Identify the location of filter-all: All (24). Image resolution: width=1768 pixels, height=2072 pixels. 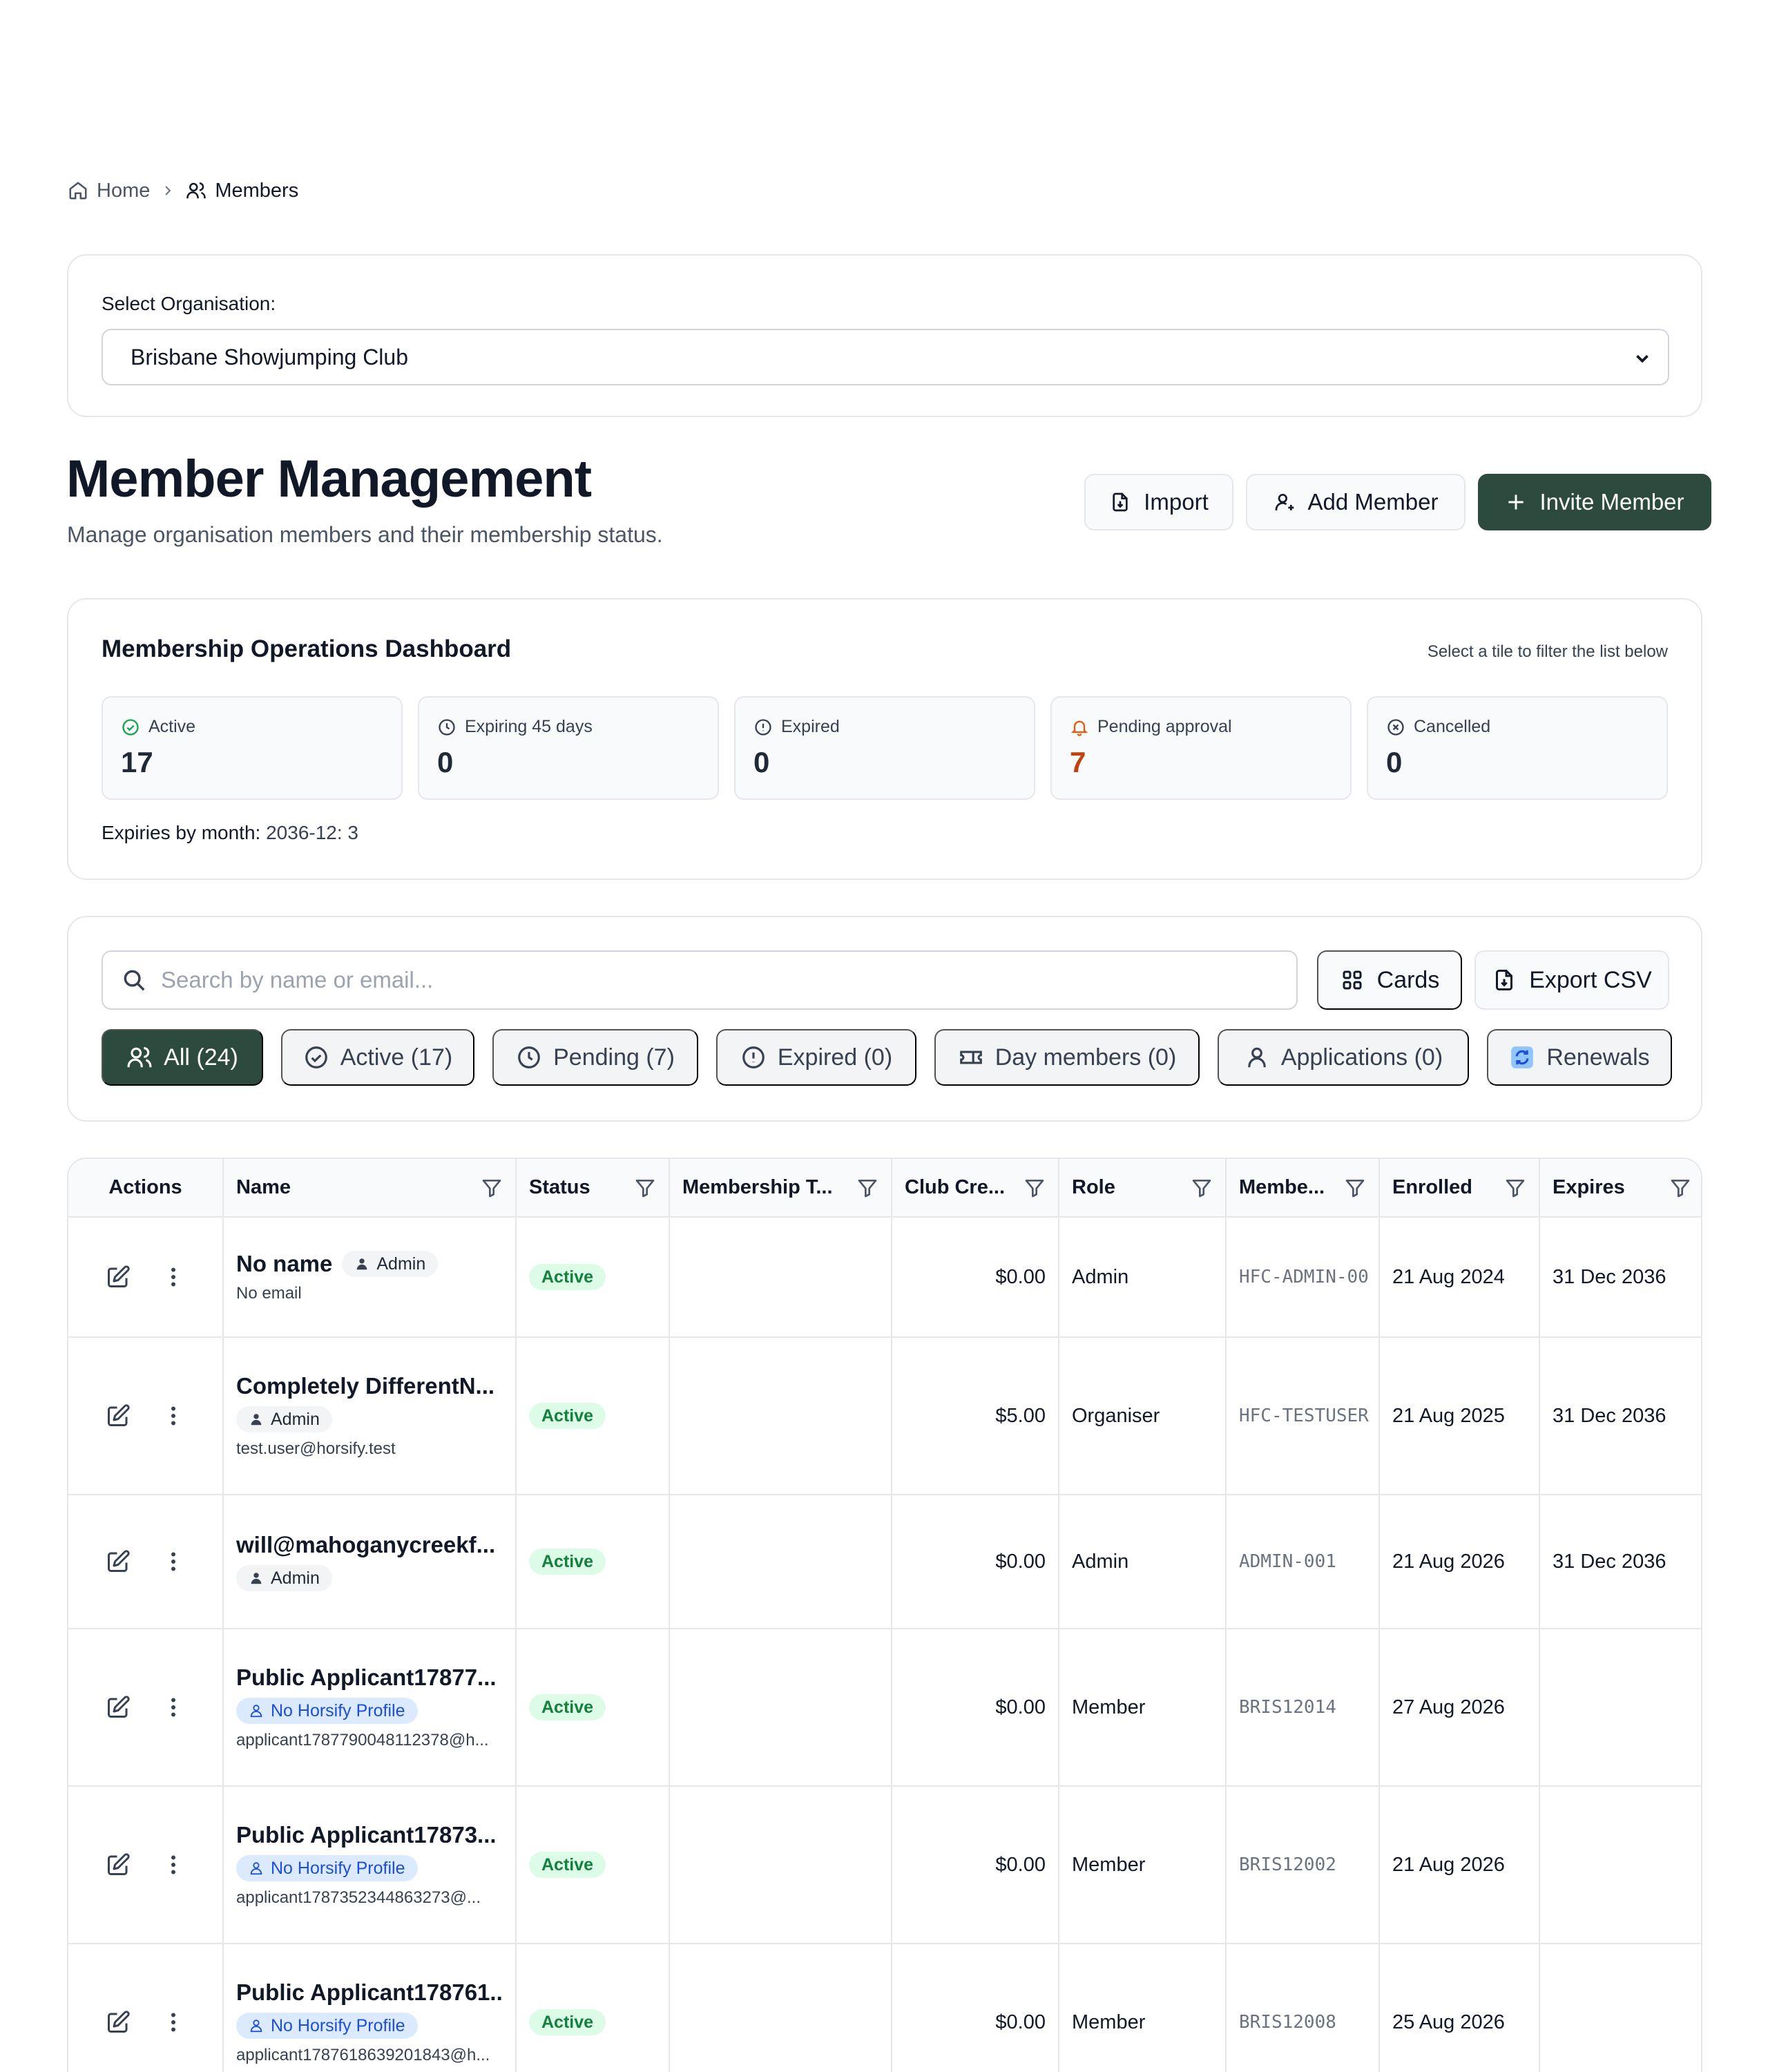
(182, 1057).